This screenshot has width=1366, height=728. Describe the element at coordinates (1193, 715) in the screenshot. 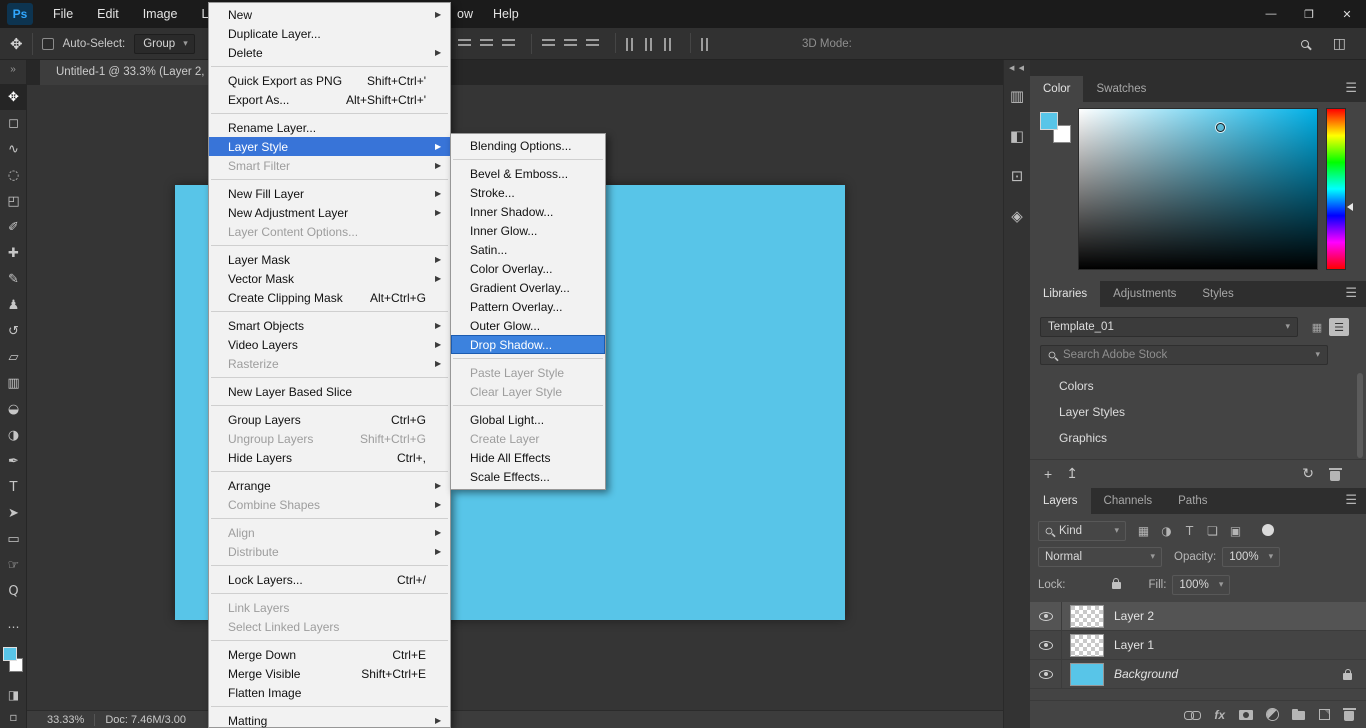

I see `link-layers-icon` at that location.